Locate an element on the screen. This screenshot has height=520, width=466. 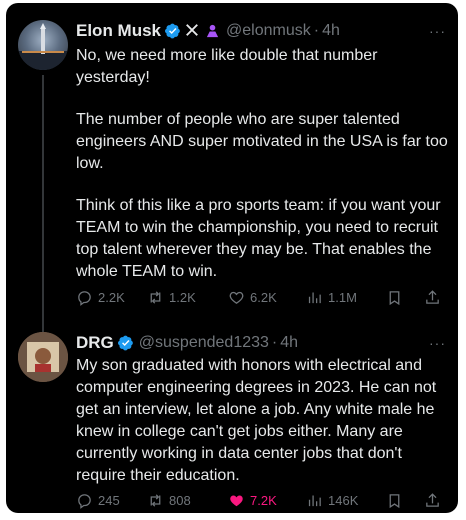
thread-connector-line is located at coordinates (43, 206).